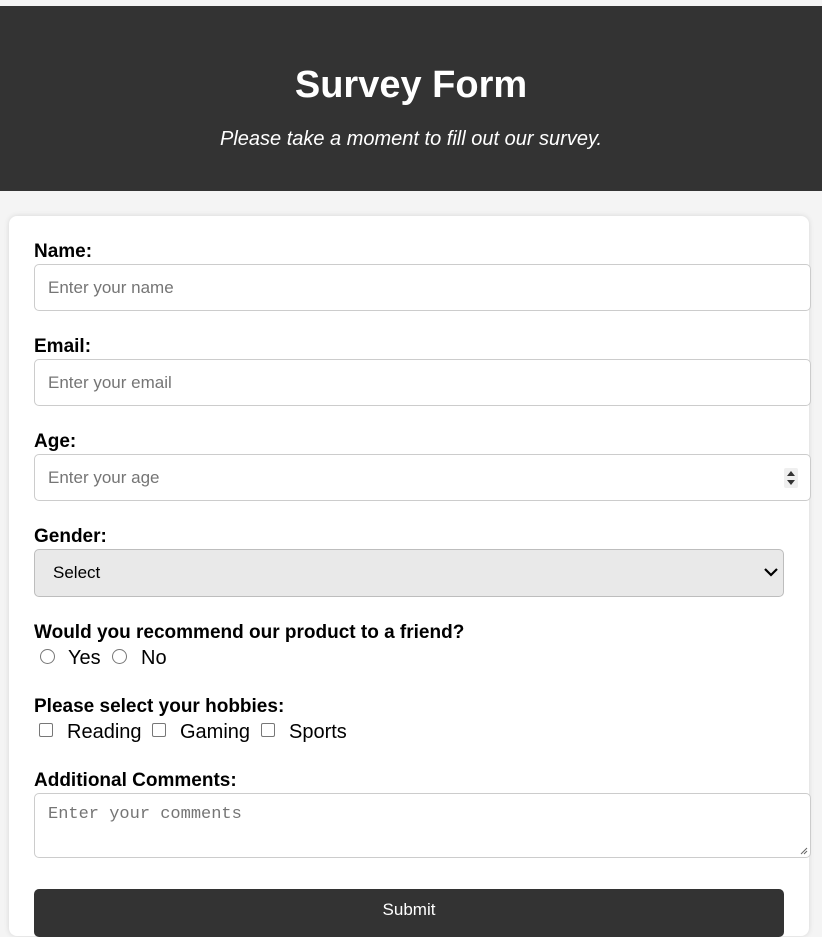 Image resolution: width=822 pixels, height=937 pixels. What do you see at coordinates (110, 382) in the screenshot?
I see `email-placeholder: Enter your email` at bounding box center [110, 382].